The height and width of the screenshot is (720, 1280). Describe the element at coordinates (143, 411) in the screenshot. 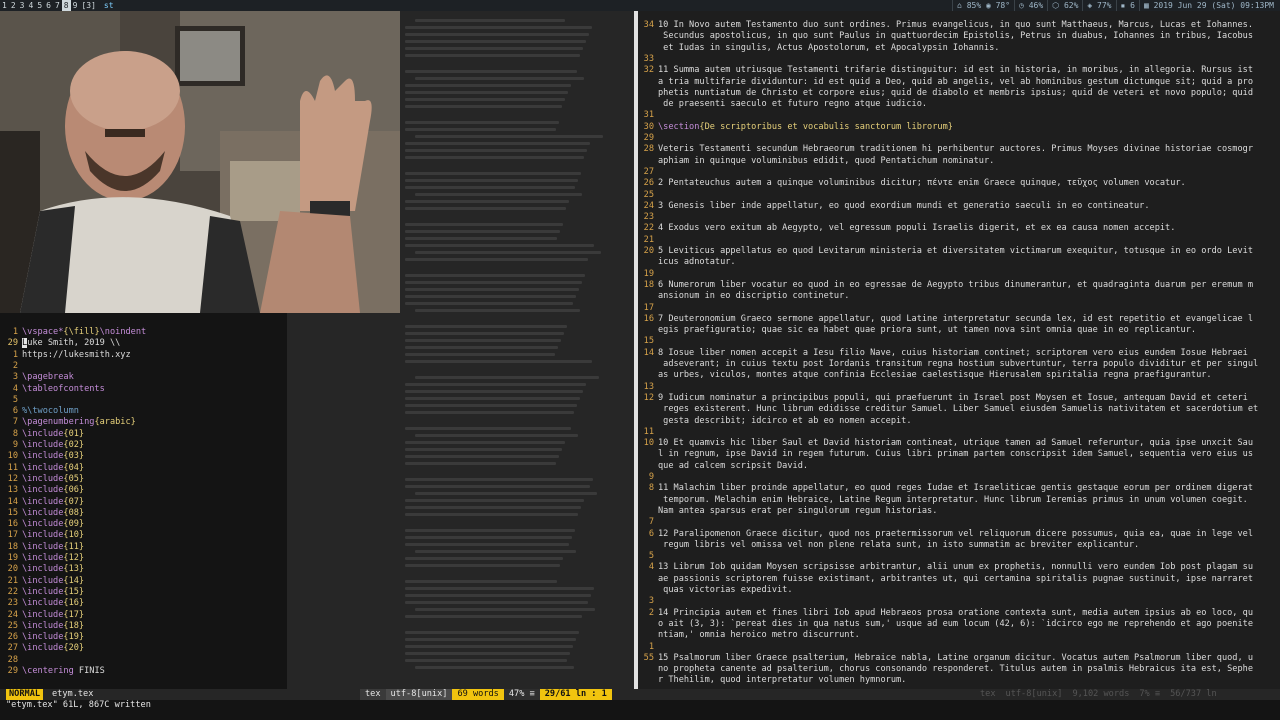

I see `editor-line: 6 %\twocolumn` at that location.